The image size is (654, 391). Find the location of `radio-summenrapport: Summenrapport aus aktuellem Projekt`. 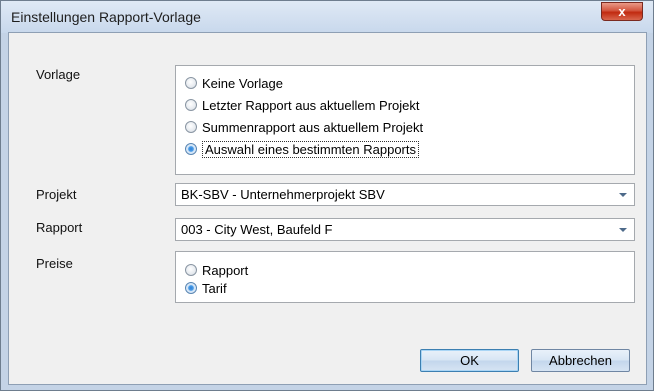

radio-summenrapport: Summenrapport aus aktuellem Projekt is located at coordinates (304, 127).